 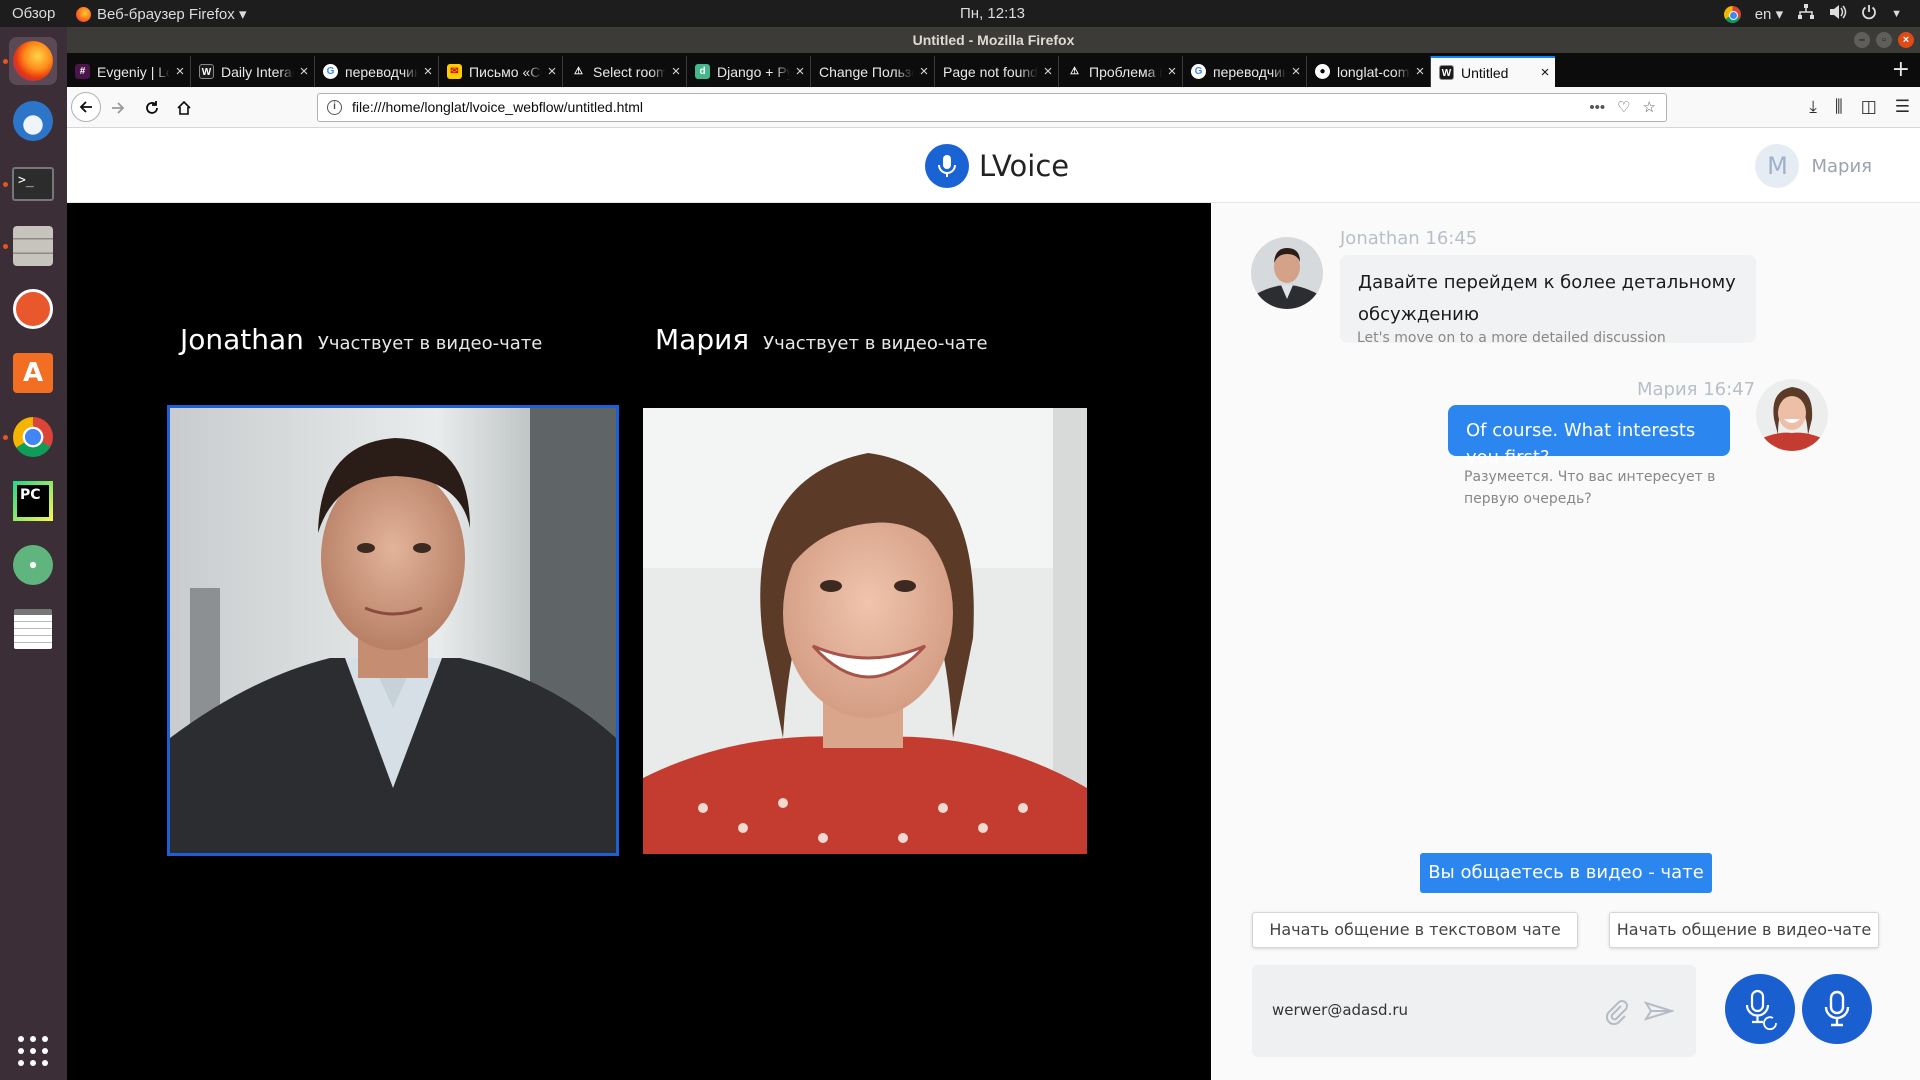 What do you see at coordinates (865, 631) in the screenshot?
I see `video-tile-maria` at bounding box center [865, 631].